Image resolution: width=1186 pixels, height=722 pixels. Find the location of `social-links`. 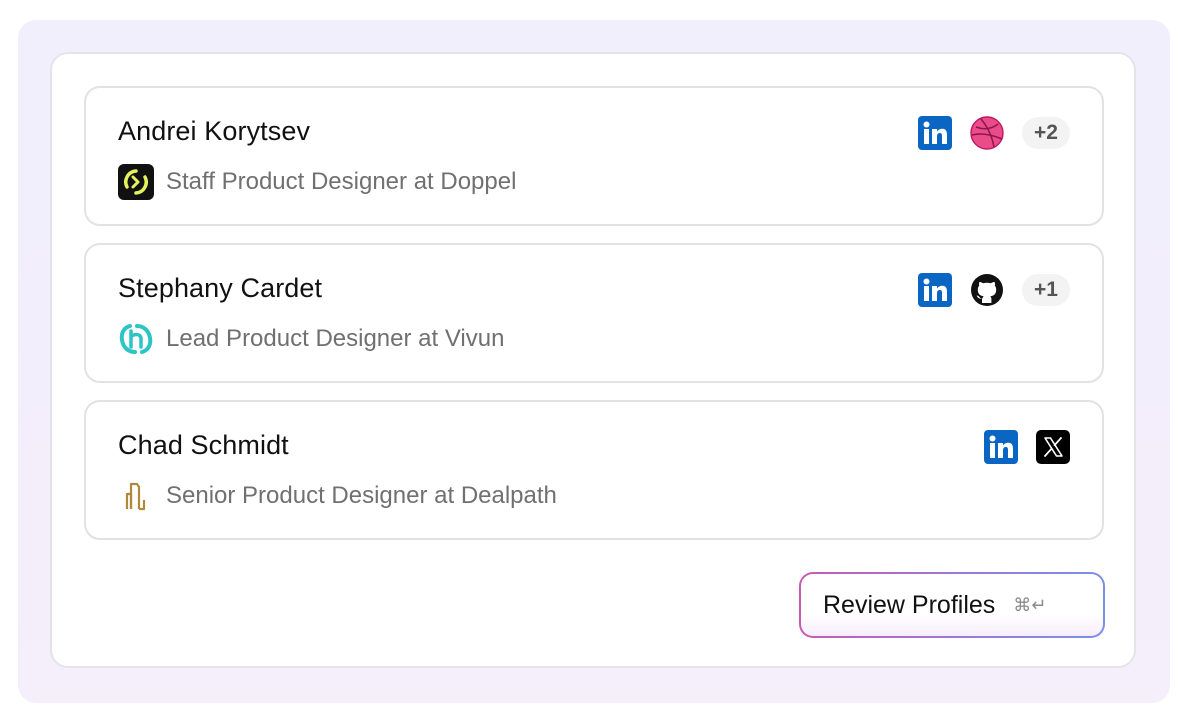

social-links is located at coordinates (1027, 447).